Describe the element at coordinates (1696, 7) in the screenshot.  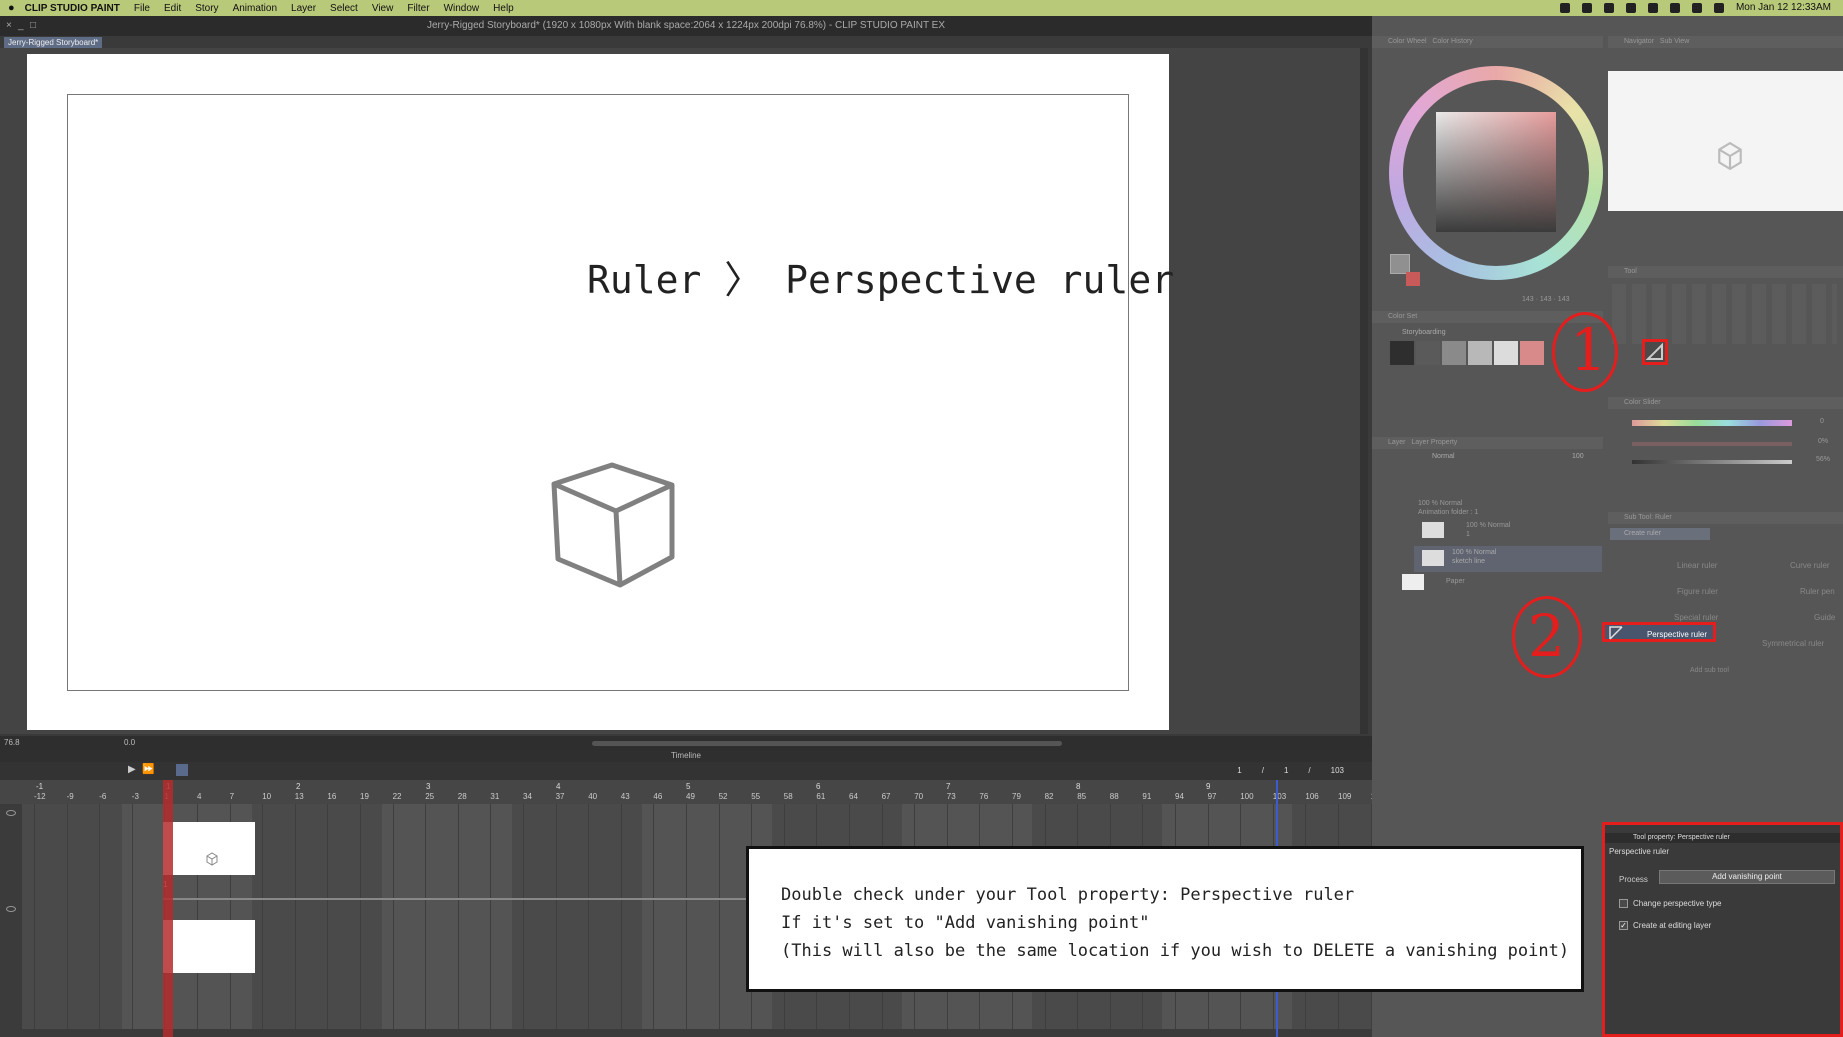
I see `wifi-icon` at that location.